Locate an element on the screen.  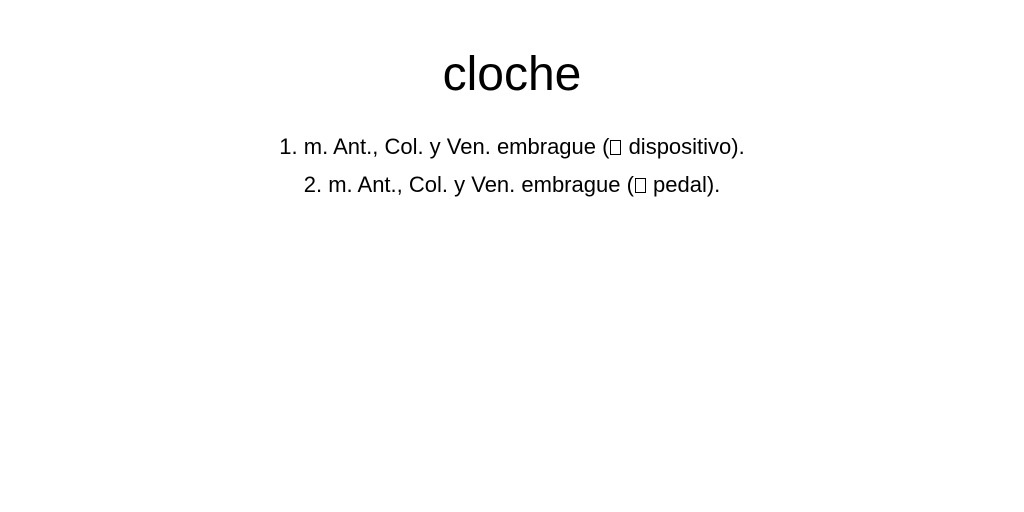
headword: cloche is located at coordinates (512, 74).